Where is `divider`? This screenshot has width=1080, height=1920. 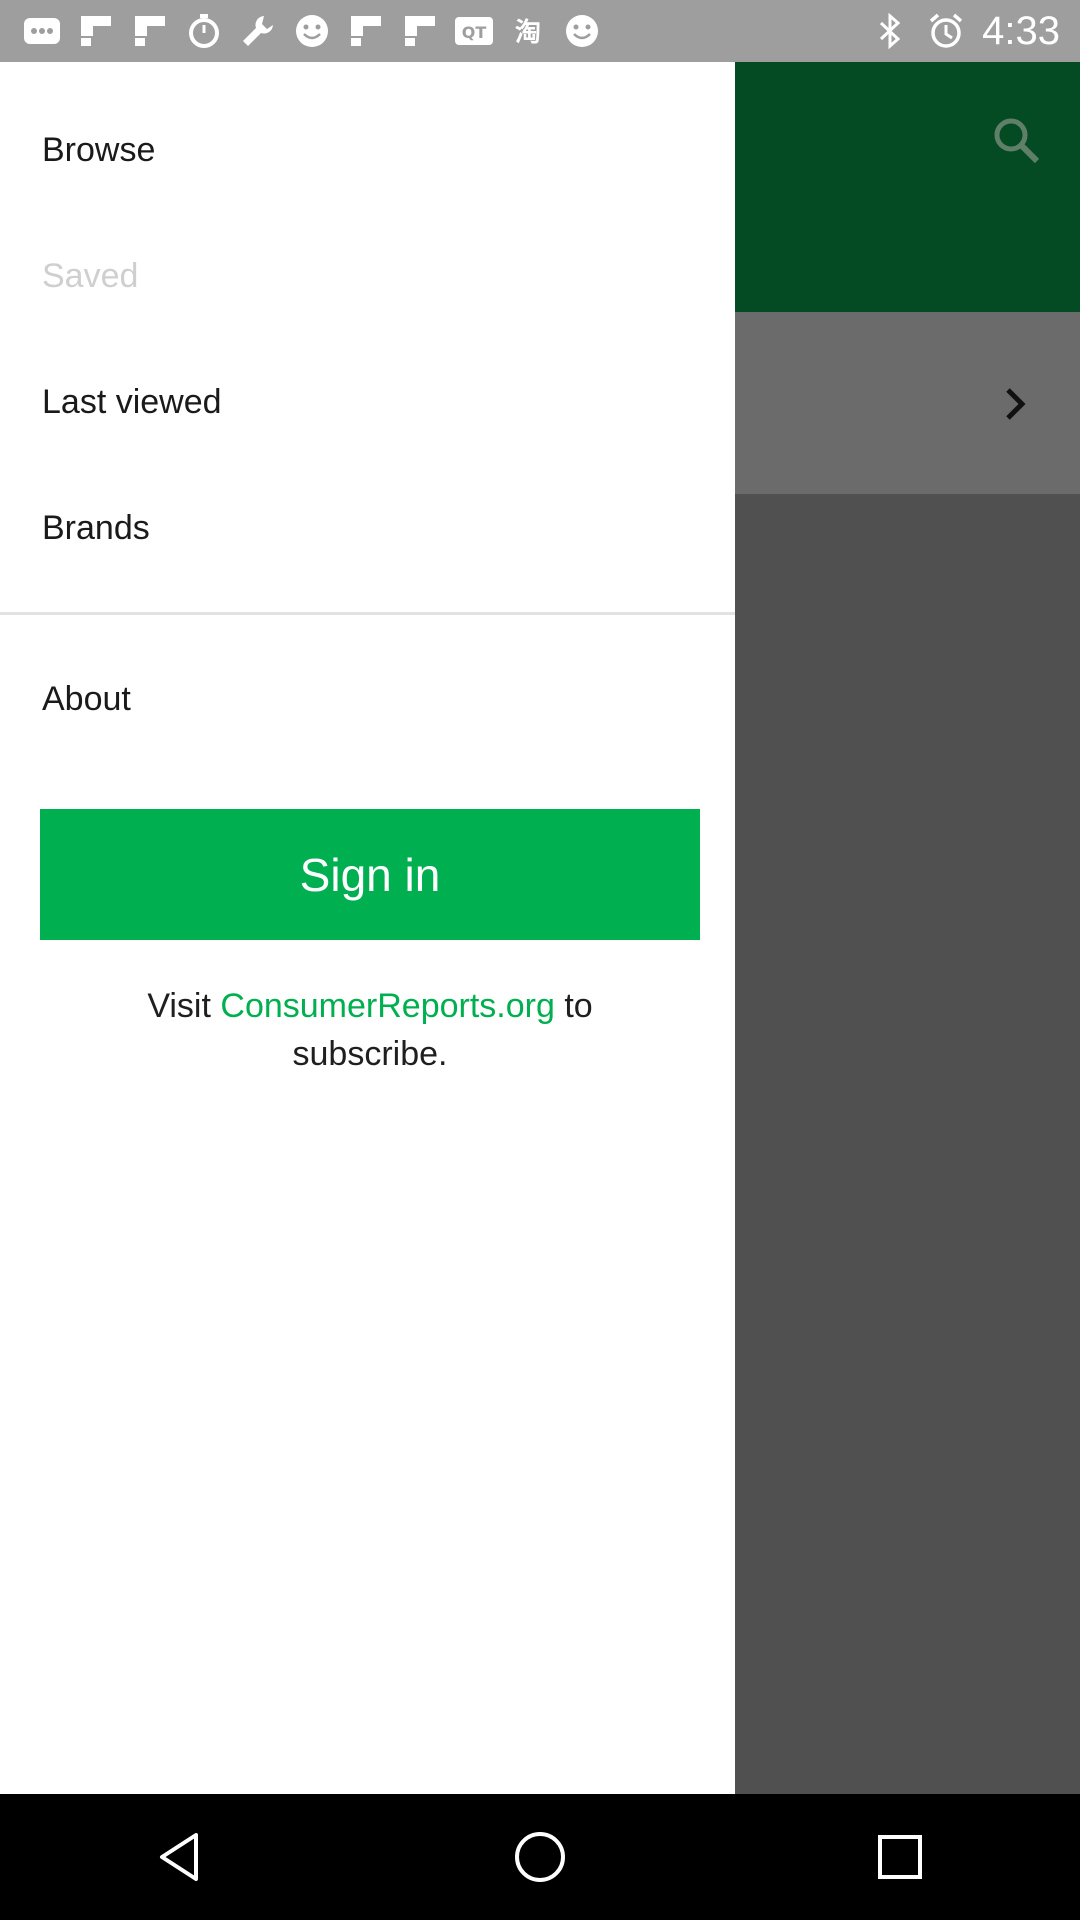 divider is located at coordinates (367, 613).